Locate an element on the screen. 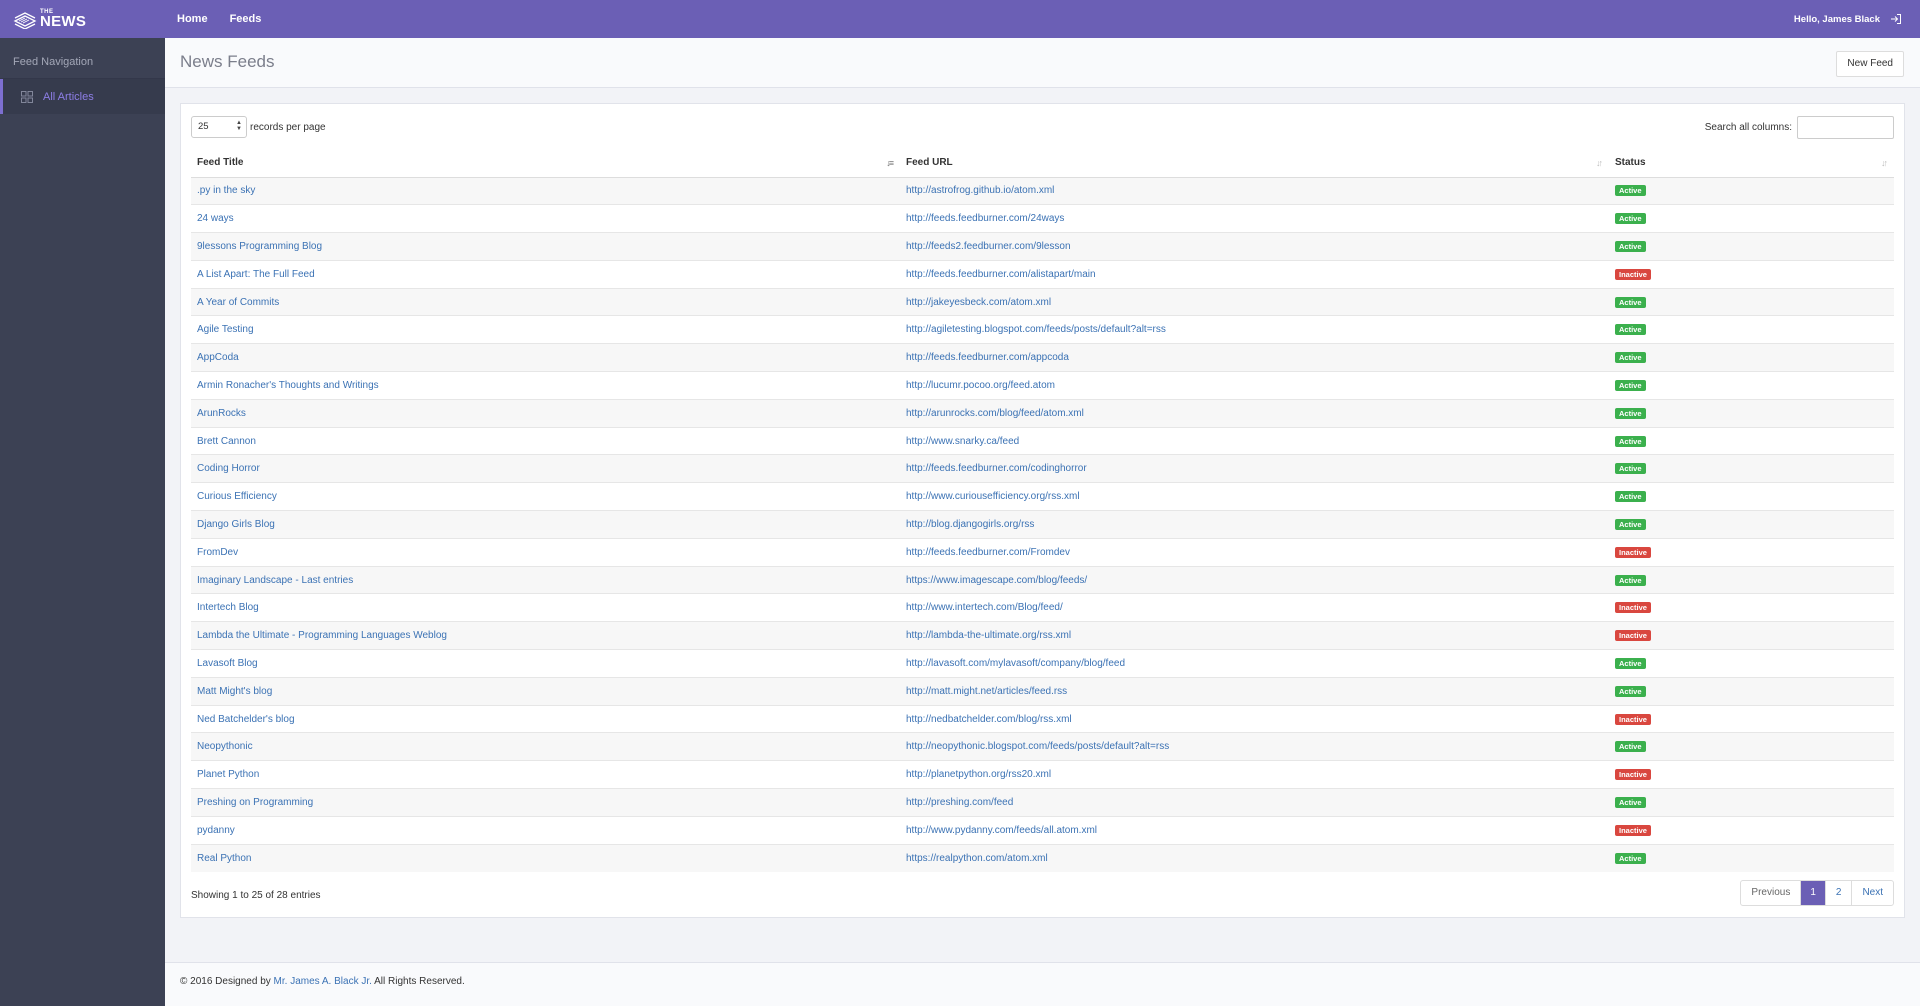  sidebar-item-all-articles: All Articles is located at coordinates (82, 96).